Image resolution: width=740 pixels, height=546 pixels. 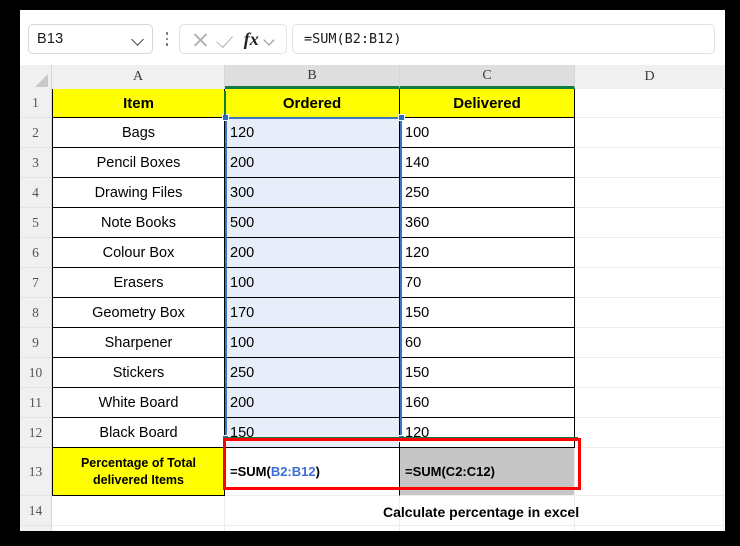 What do you see at coordinates (487, 283) in the screenshot?
I see `cell-c7: 70` at bounding box center [487, 283].